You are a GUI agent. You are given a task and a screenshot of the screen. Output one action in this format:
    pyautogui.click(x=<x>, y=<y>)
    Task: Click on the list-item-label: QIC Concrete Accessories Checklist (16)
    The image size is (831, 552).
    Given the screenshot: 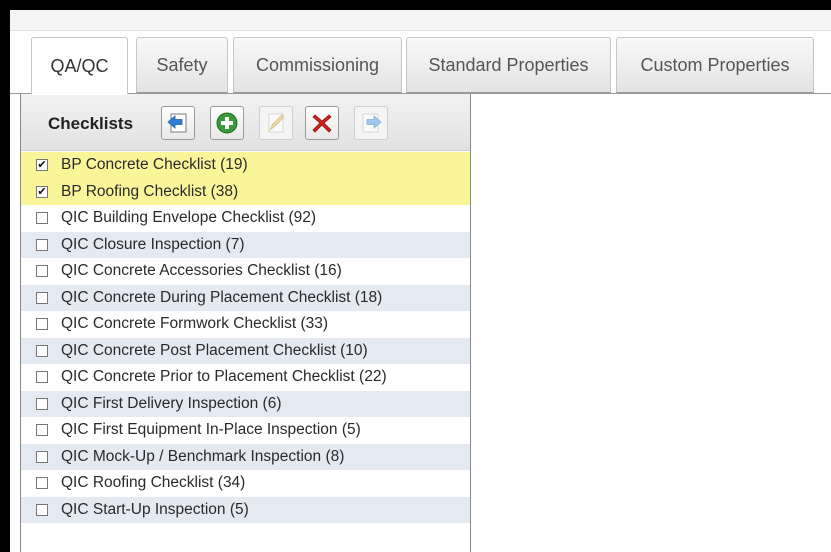 What is the action you would take?
    pyautogui.click(x=201, y=271)
    